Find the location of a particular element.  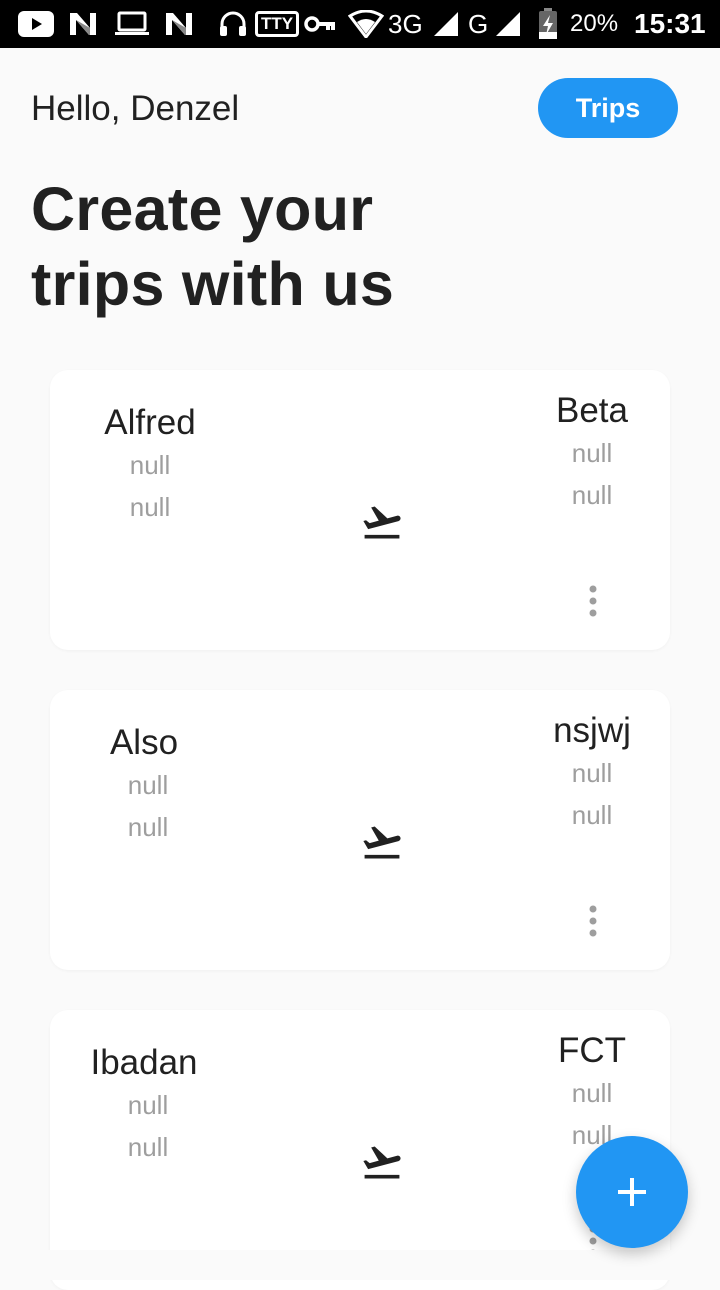

trip-destination: nsjwj null null is located at coordinates (581, 773).